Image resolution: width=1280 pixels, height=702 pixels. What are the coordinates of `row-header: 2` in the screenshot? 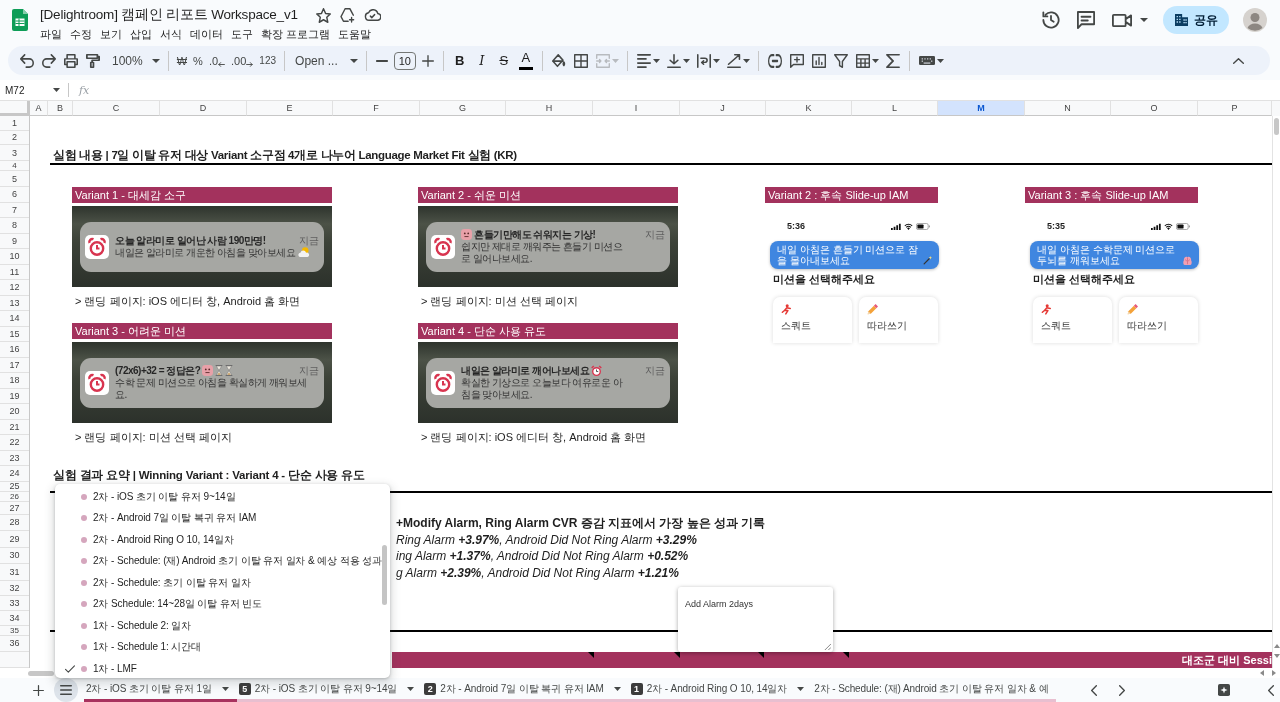 It's located at (14, 137).